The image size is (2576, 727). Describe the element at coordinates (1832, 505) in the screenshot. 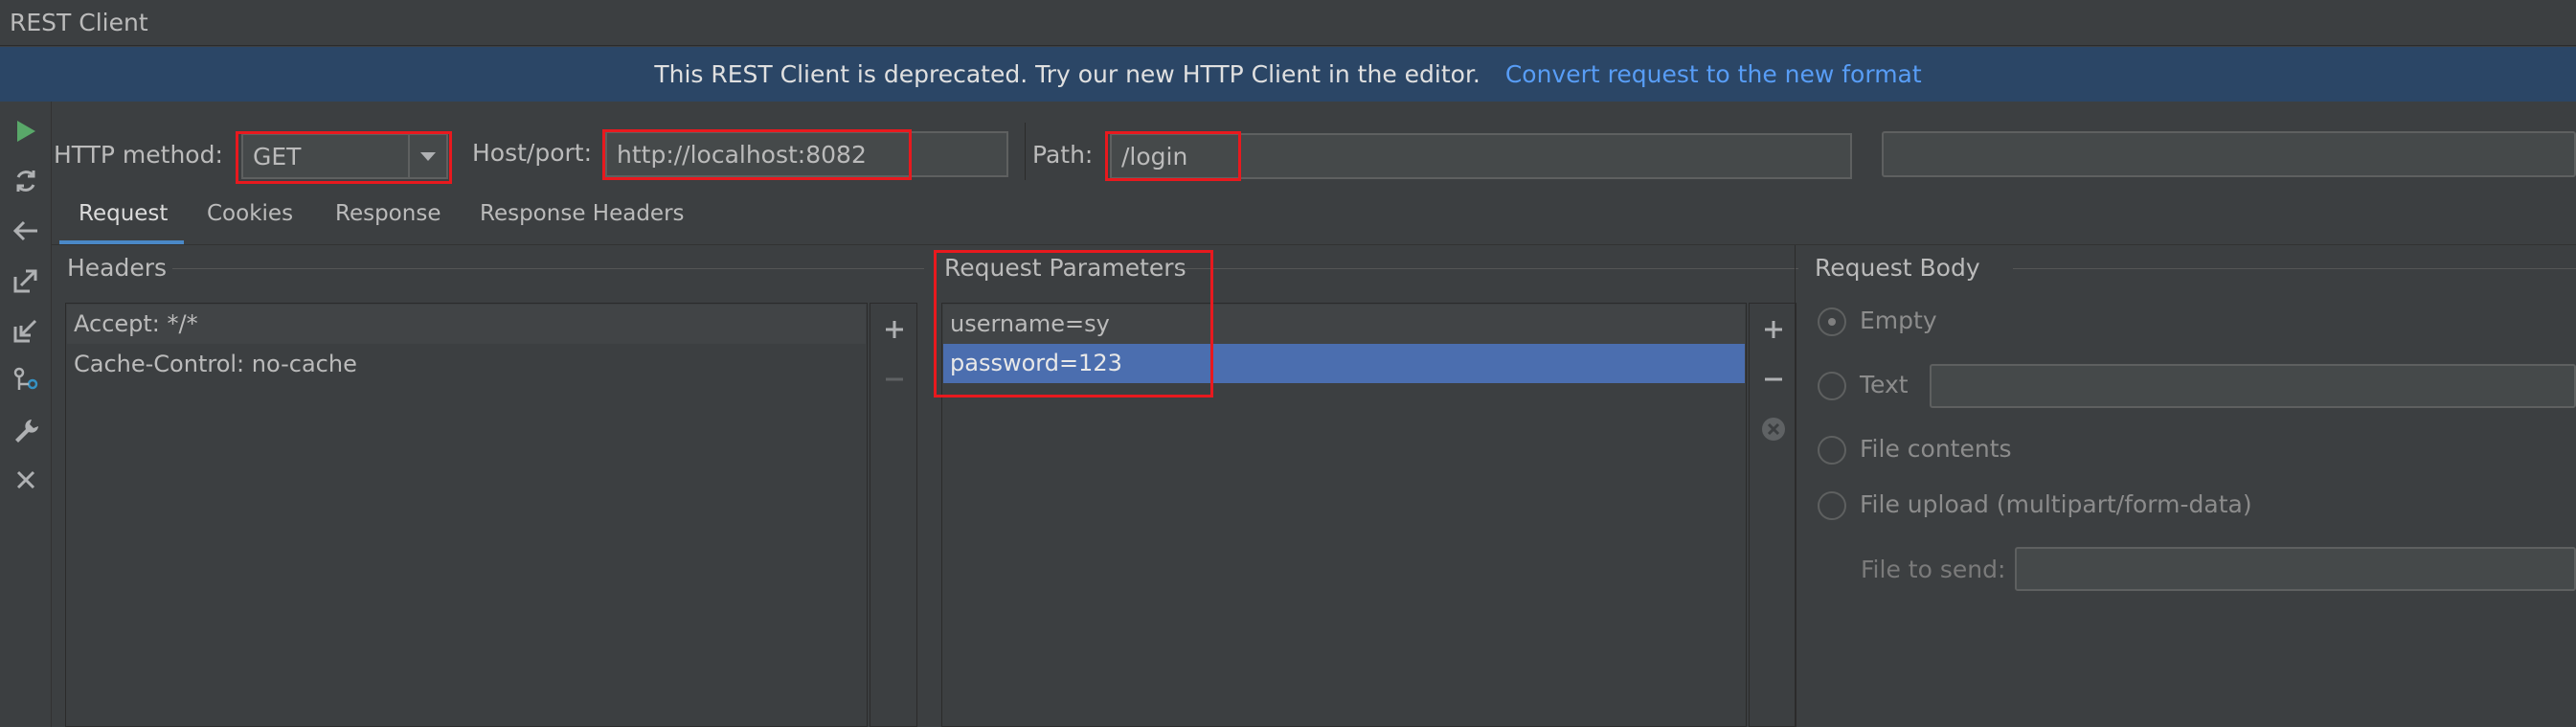

I see `radio-file-upload` at that location.